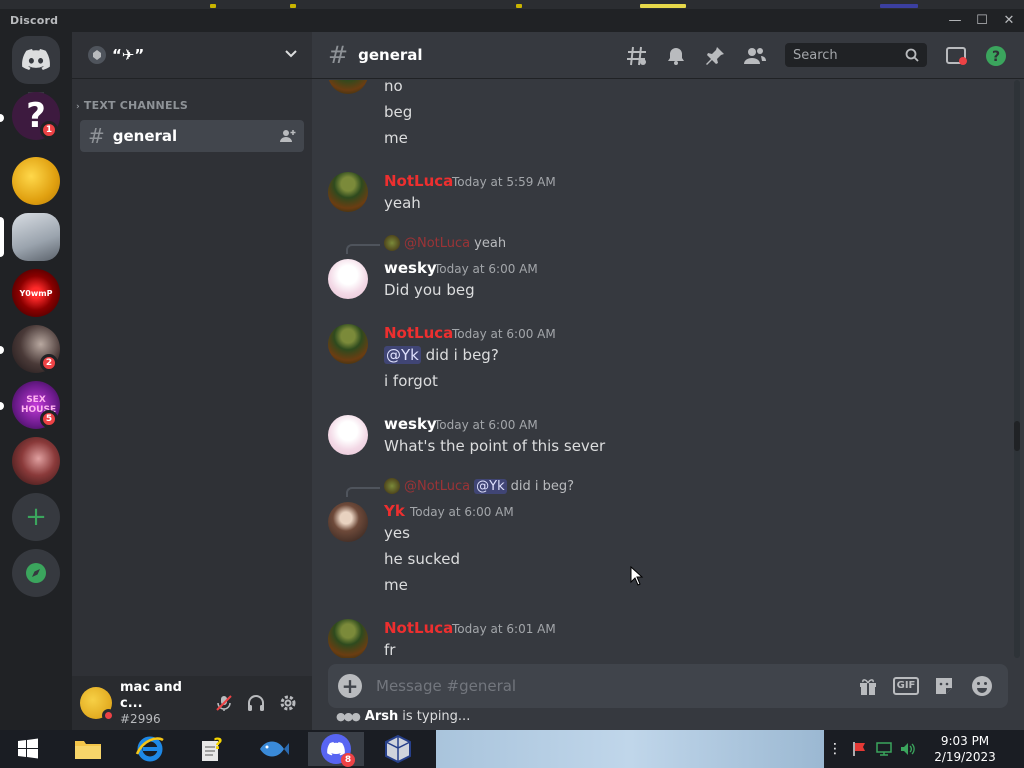 The width and height of the screenshot is (1024, 768). Describe the element at coordinates (36, 60) in the screenshot. I see `discord-home-button` at that location.